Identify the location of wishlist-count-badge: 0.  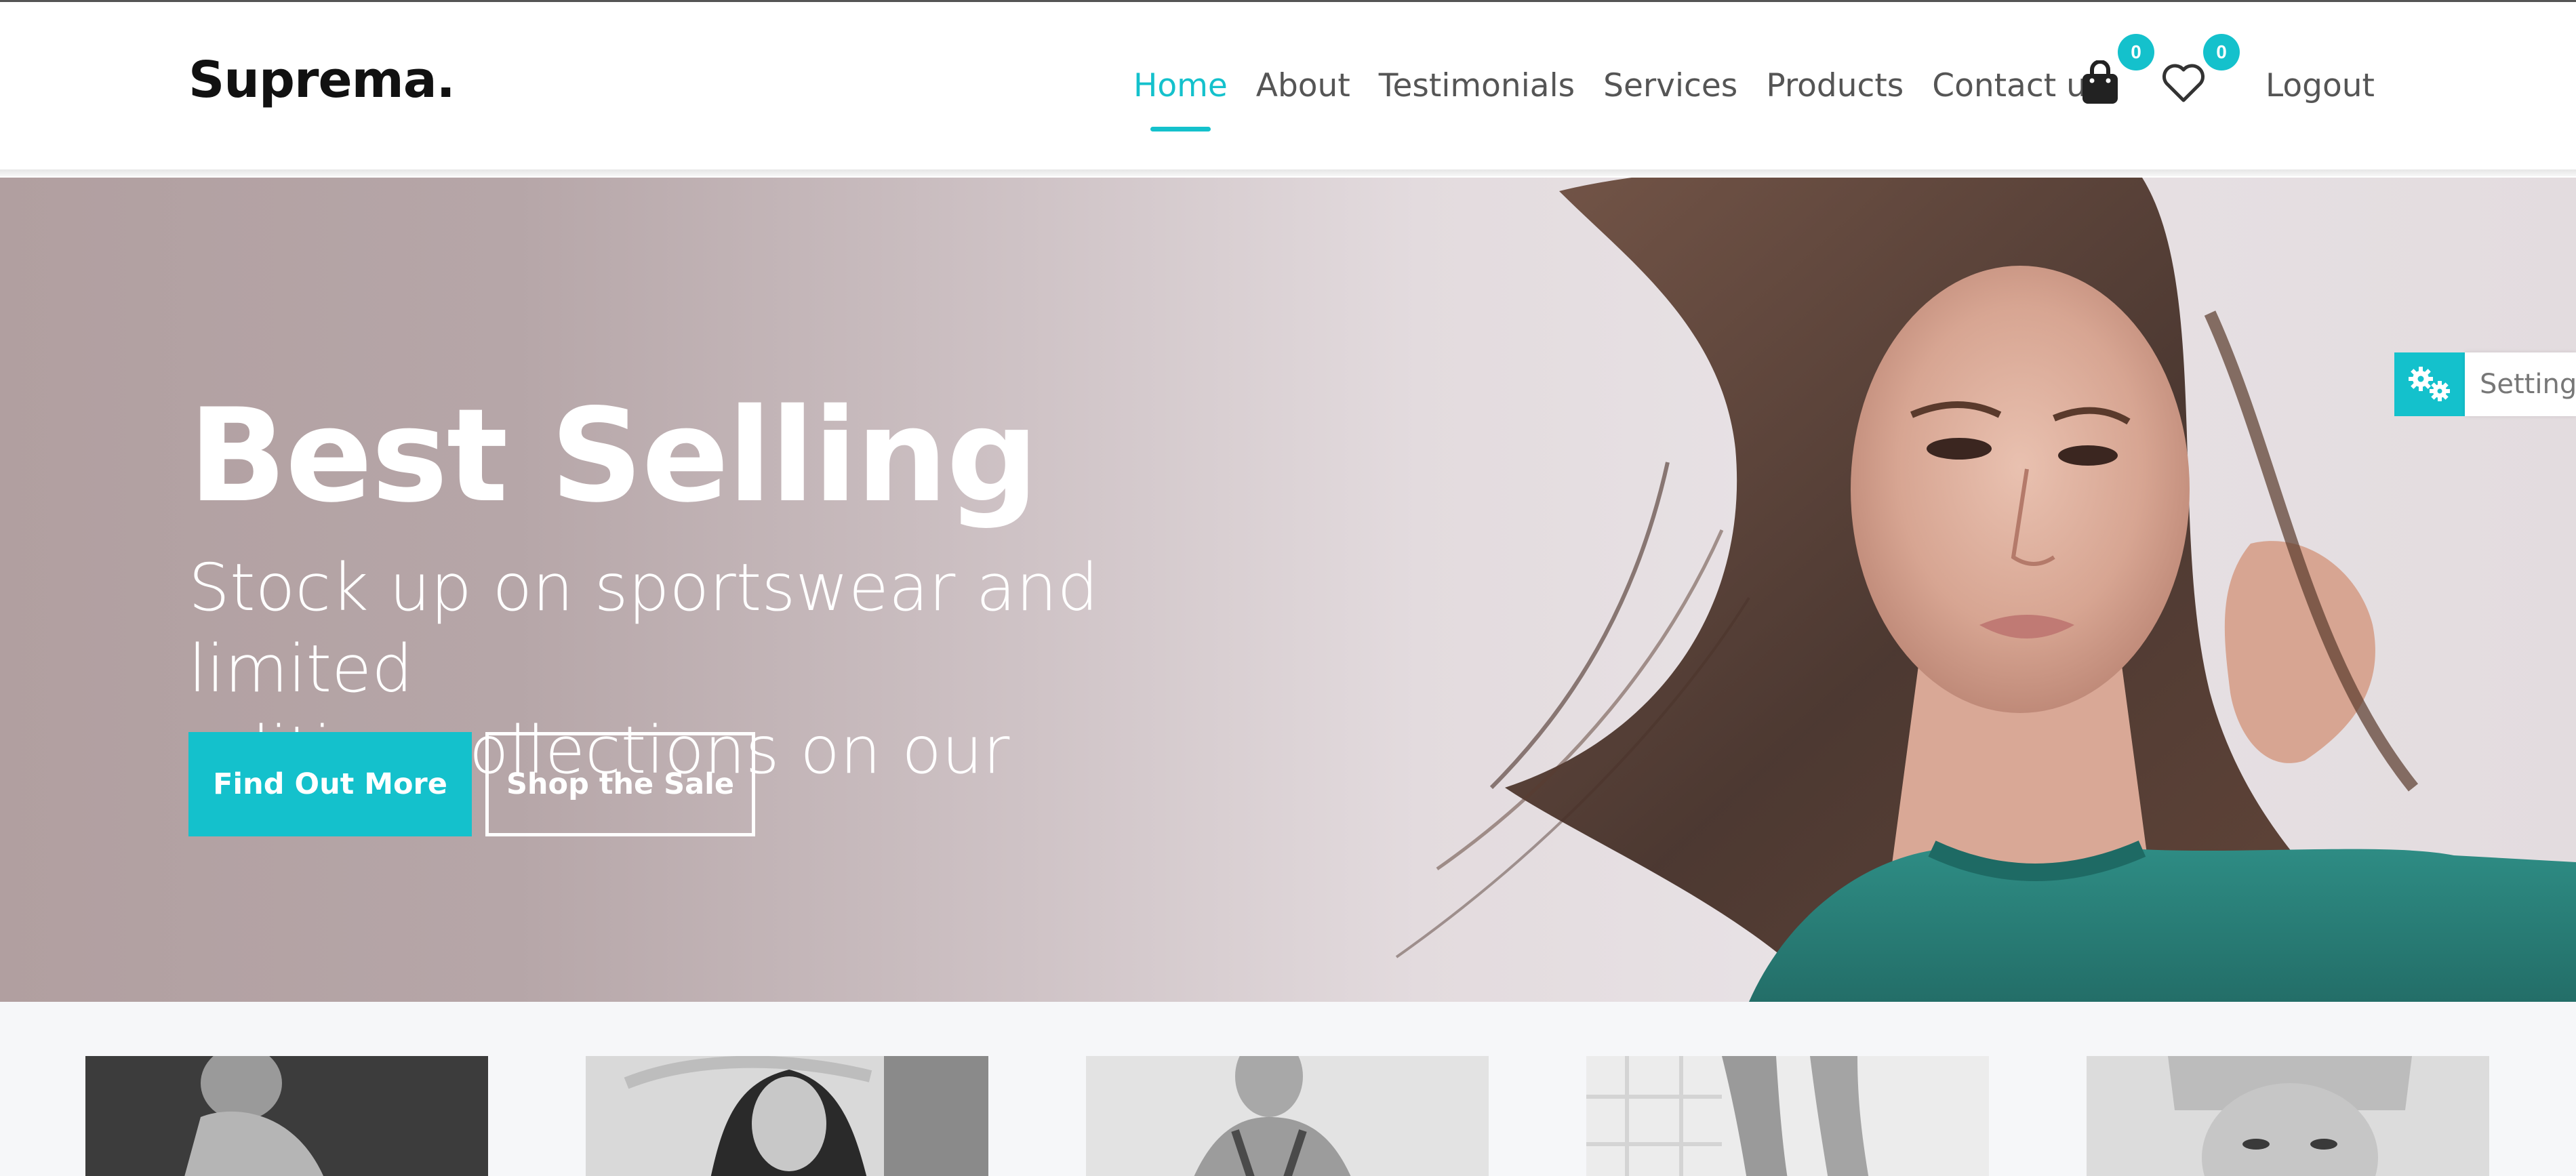
(2221, 52).